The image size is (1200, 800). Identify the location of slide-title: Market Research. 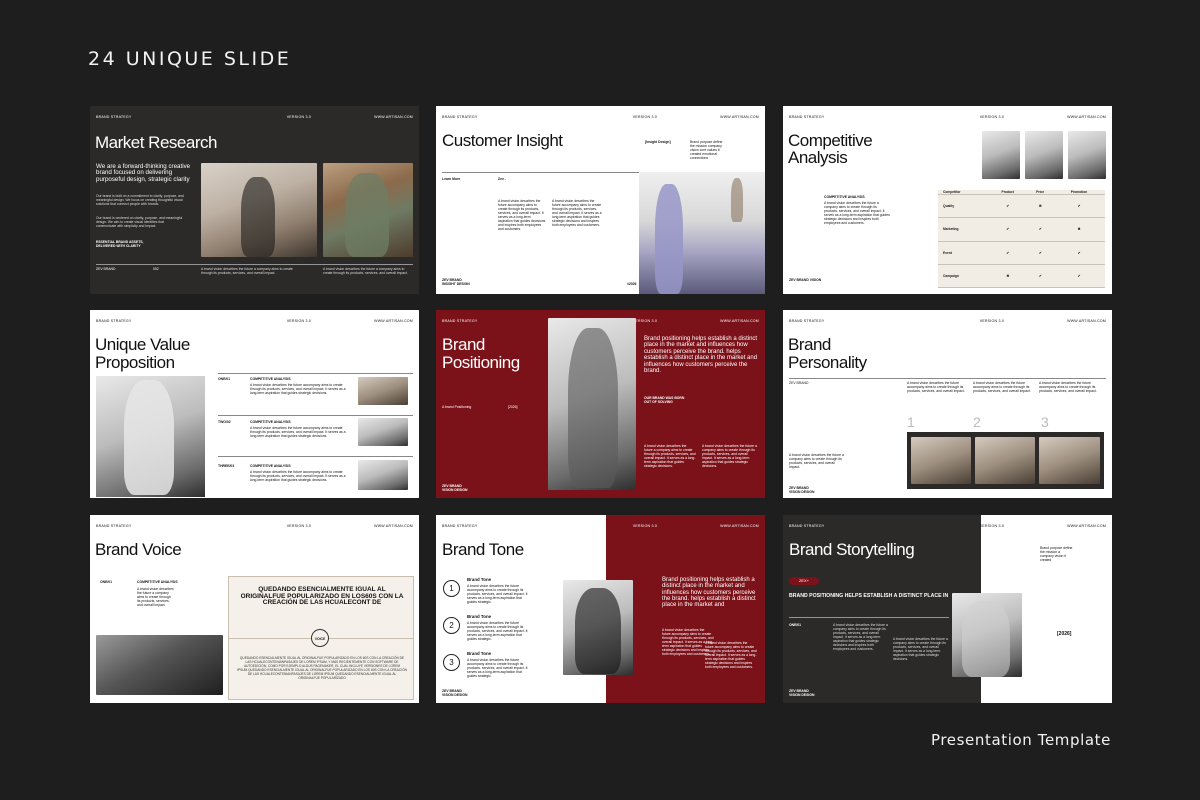
(156, 142).